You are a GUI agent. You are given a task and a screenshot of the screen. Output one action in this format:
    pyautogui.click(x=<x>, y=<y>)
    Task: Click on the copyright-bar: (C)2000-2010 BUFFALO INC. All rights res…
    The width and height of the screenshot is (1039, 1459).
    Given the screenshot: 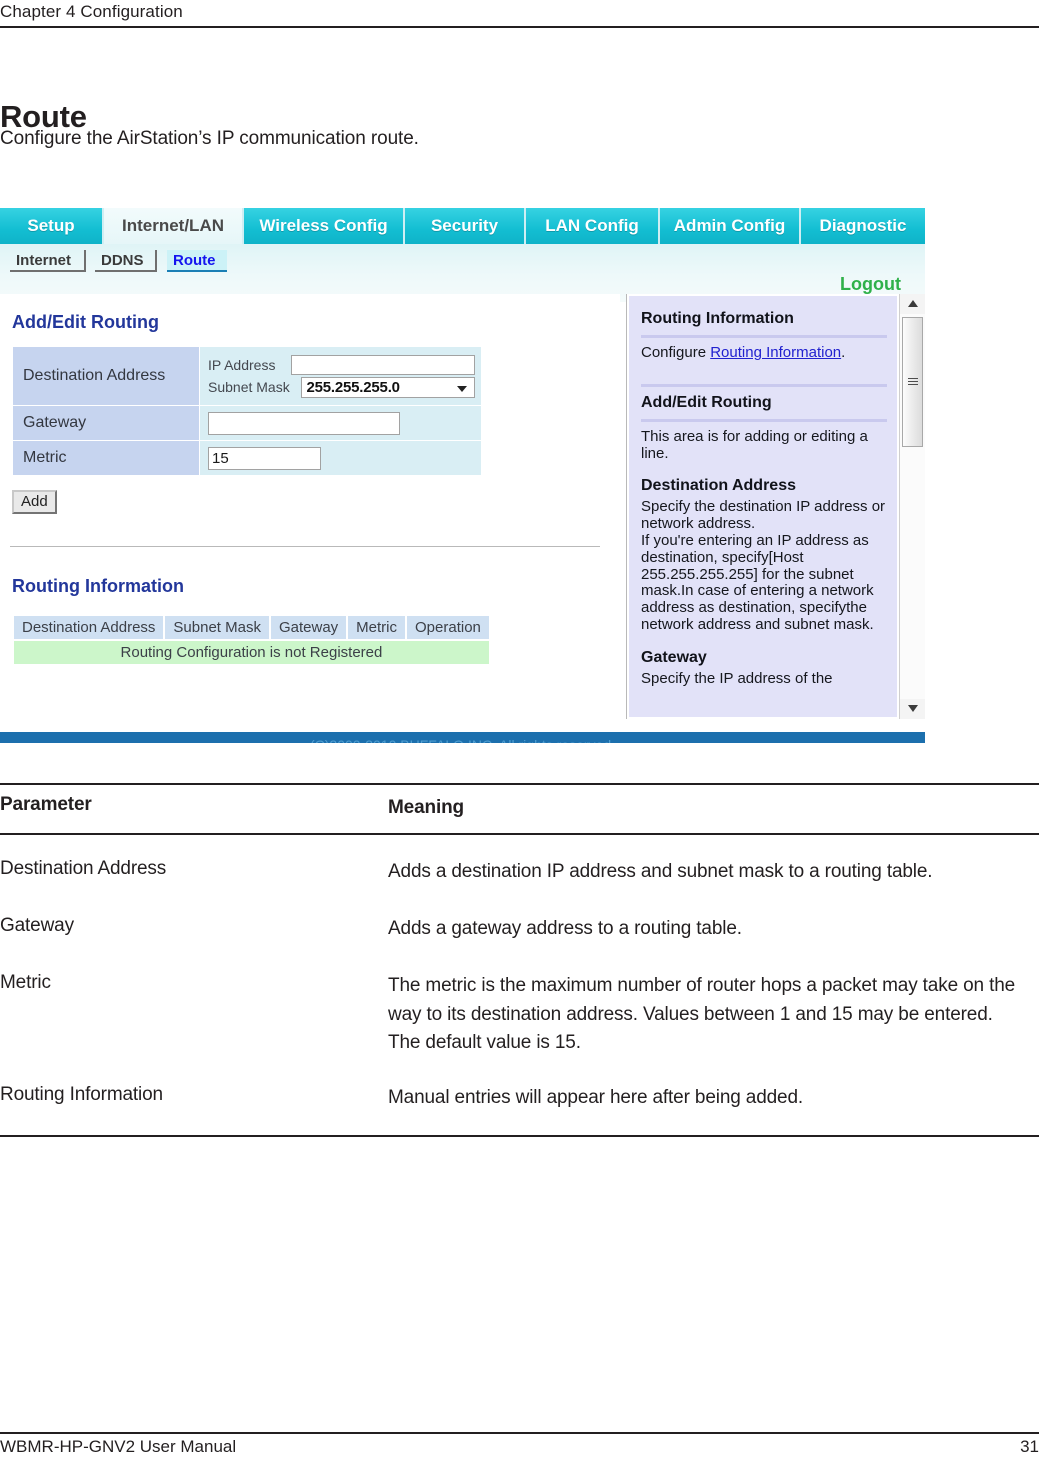 What is the action you would take?
    pyautogui.click(x=462, y=737)
    